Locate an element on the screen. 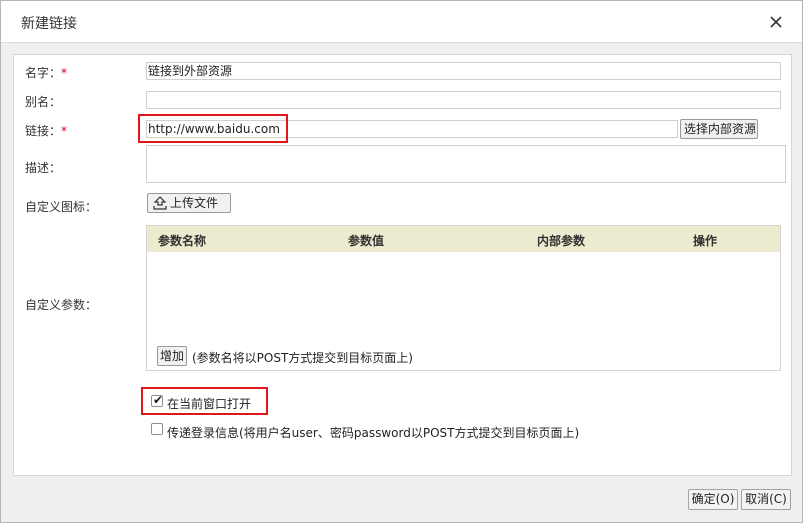  ok-button: 确定(O) is located at coordinates (713, 499).